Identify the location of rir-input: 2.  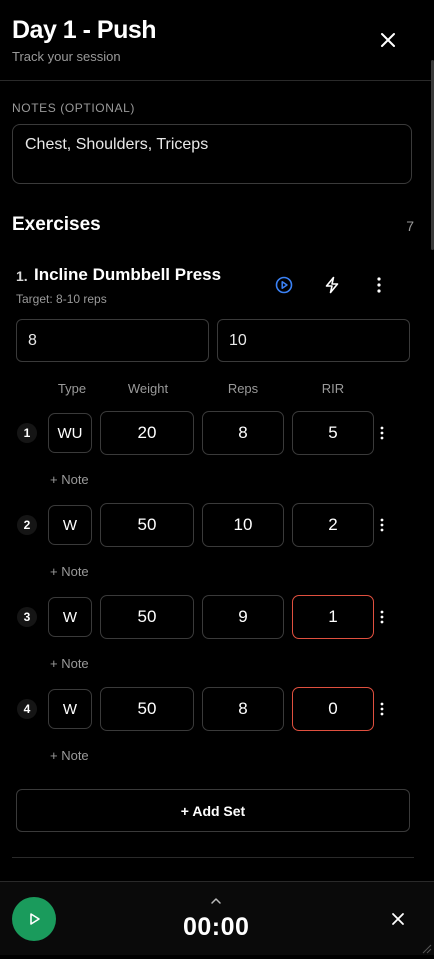
(333, 525).